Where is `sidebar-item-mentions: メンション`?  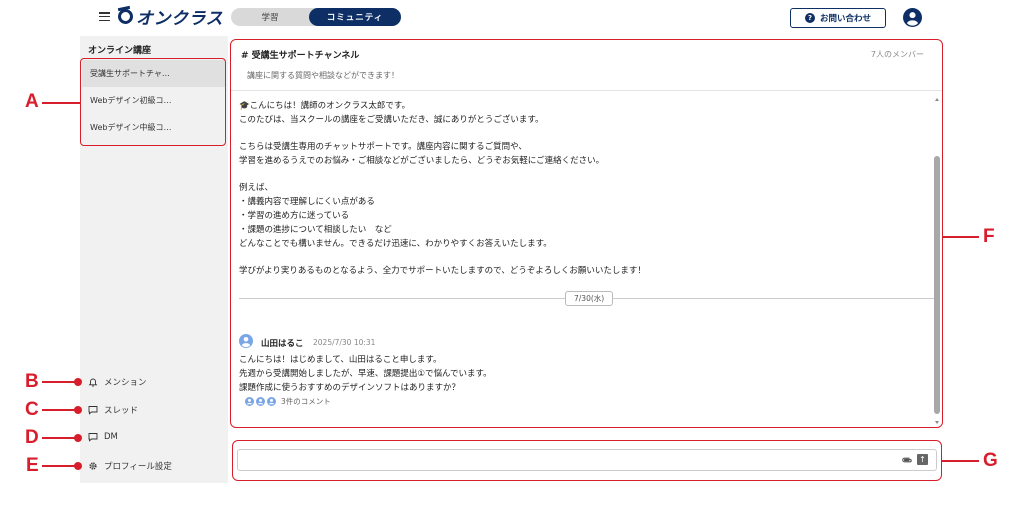
sidebar-item-mentions: メンション is located at coordinates (117, 382).